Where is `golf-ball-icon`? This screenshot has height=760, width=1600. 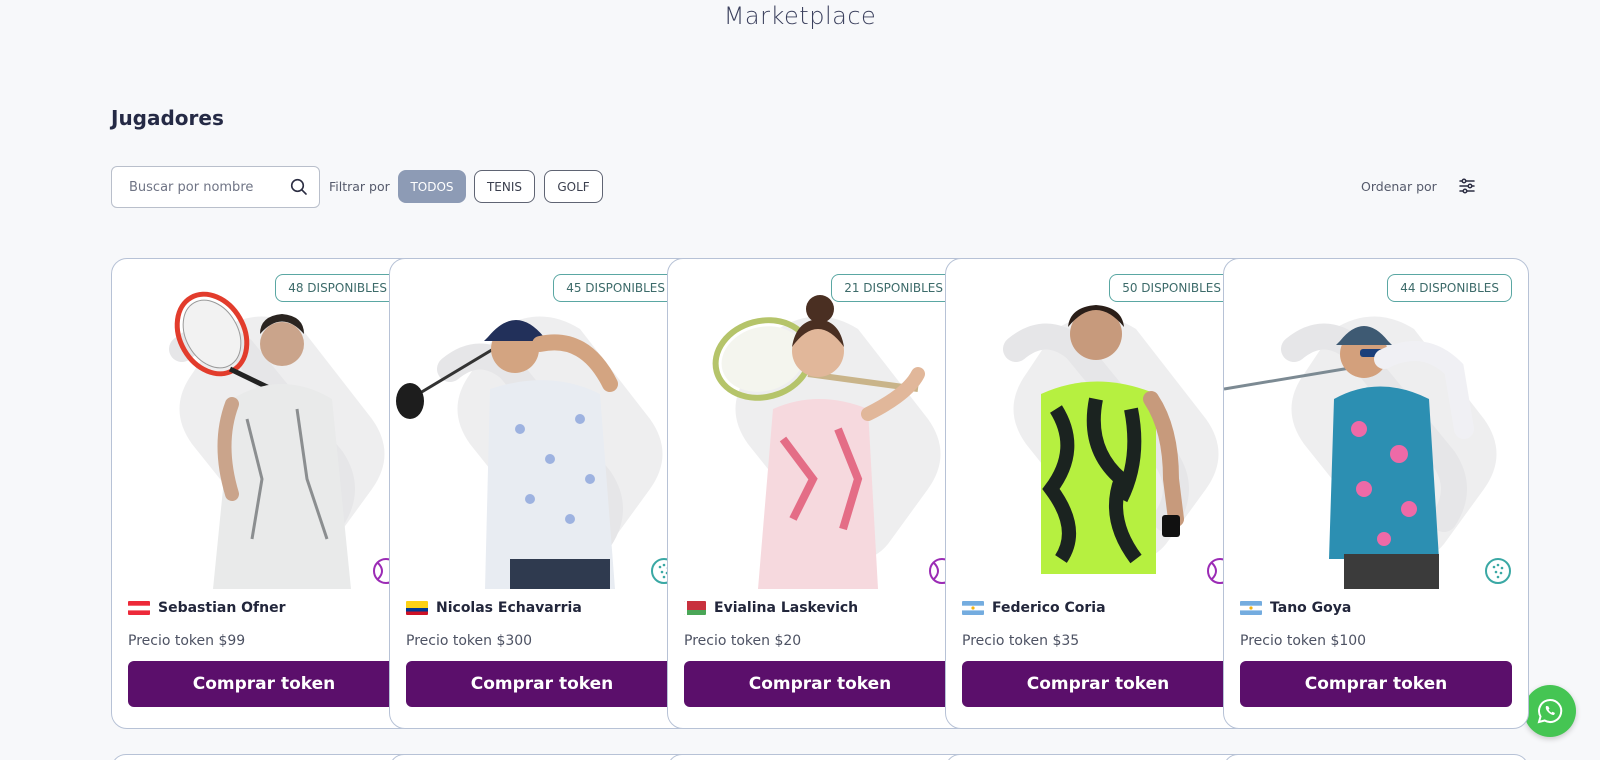
golf-ball-icon is located at coordinates (1498, 571).